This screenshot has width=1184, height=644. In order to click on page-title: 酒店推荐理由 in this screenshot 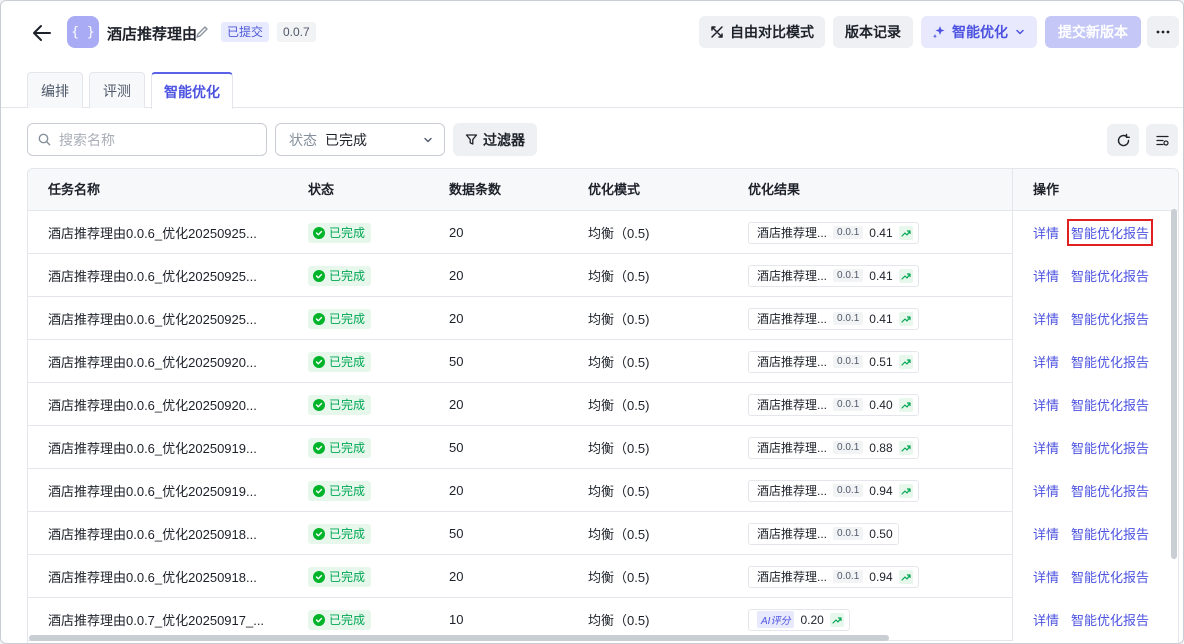, I will do `click(152, 34)`.